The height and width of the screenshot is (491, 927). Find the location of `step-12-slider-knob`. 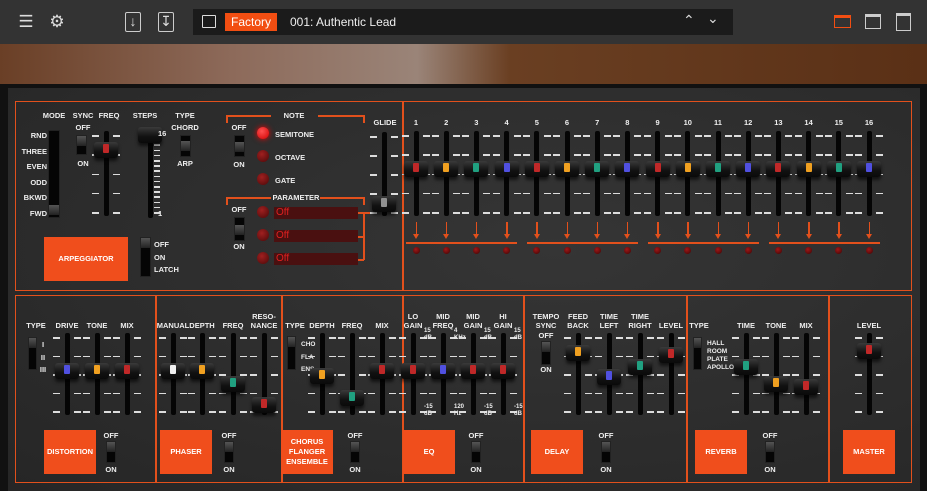

step-12-slider-knob is located at coordinates (748, 168).